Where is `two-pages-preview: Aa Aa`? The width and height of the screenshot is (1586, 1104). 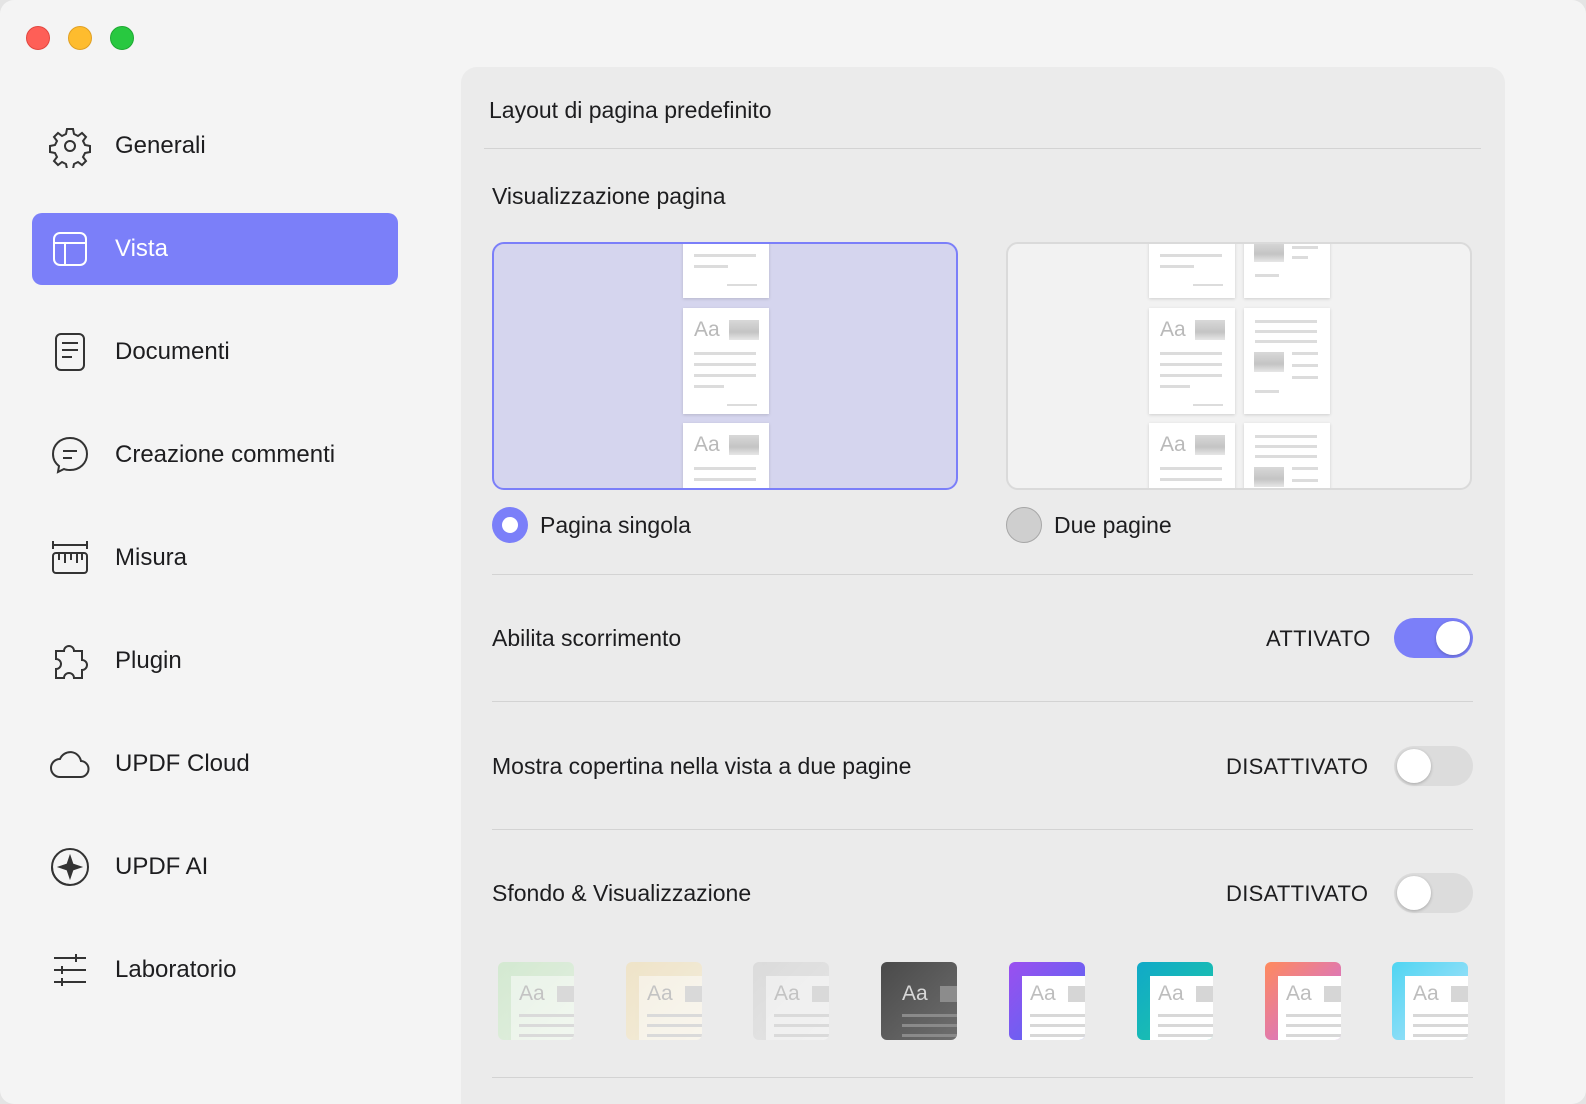
two-pages-preview: Aa Aa is located at coordinates (1239, 366).